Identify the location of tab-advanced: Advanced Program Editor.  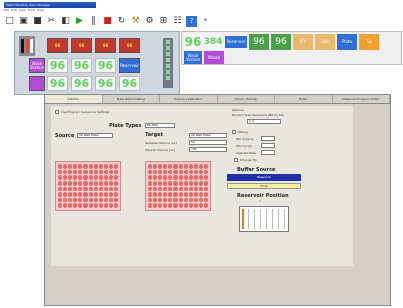
(361, 99).